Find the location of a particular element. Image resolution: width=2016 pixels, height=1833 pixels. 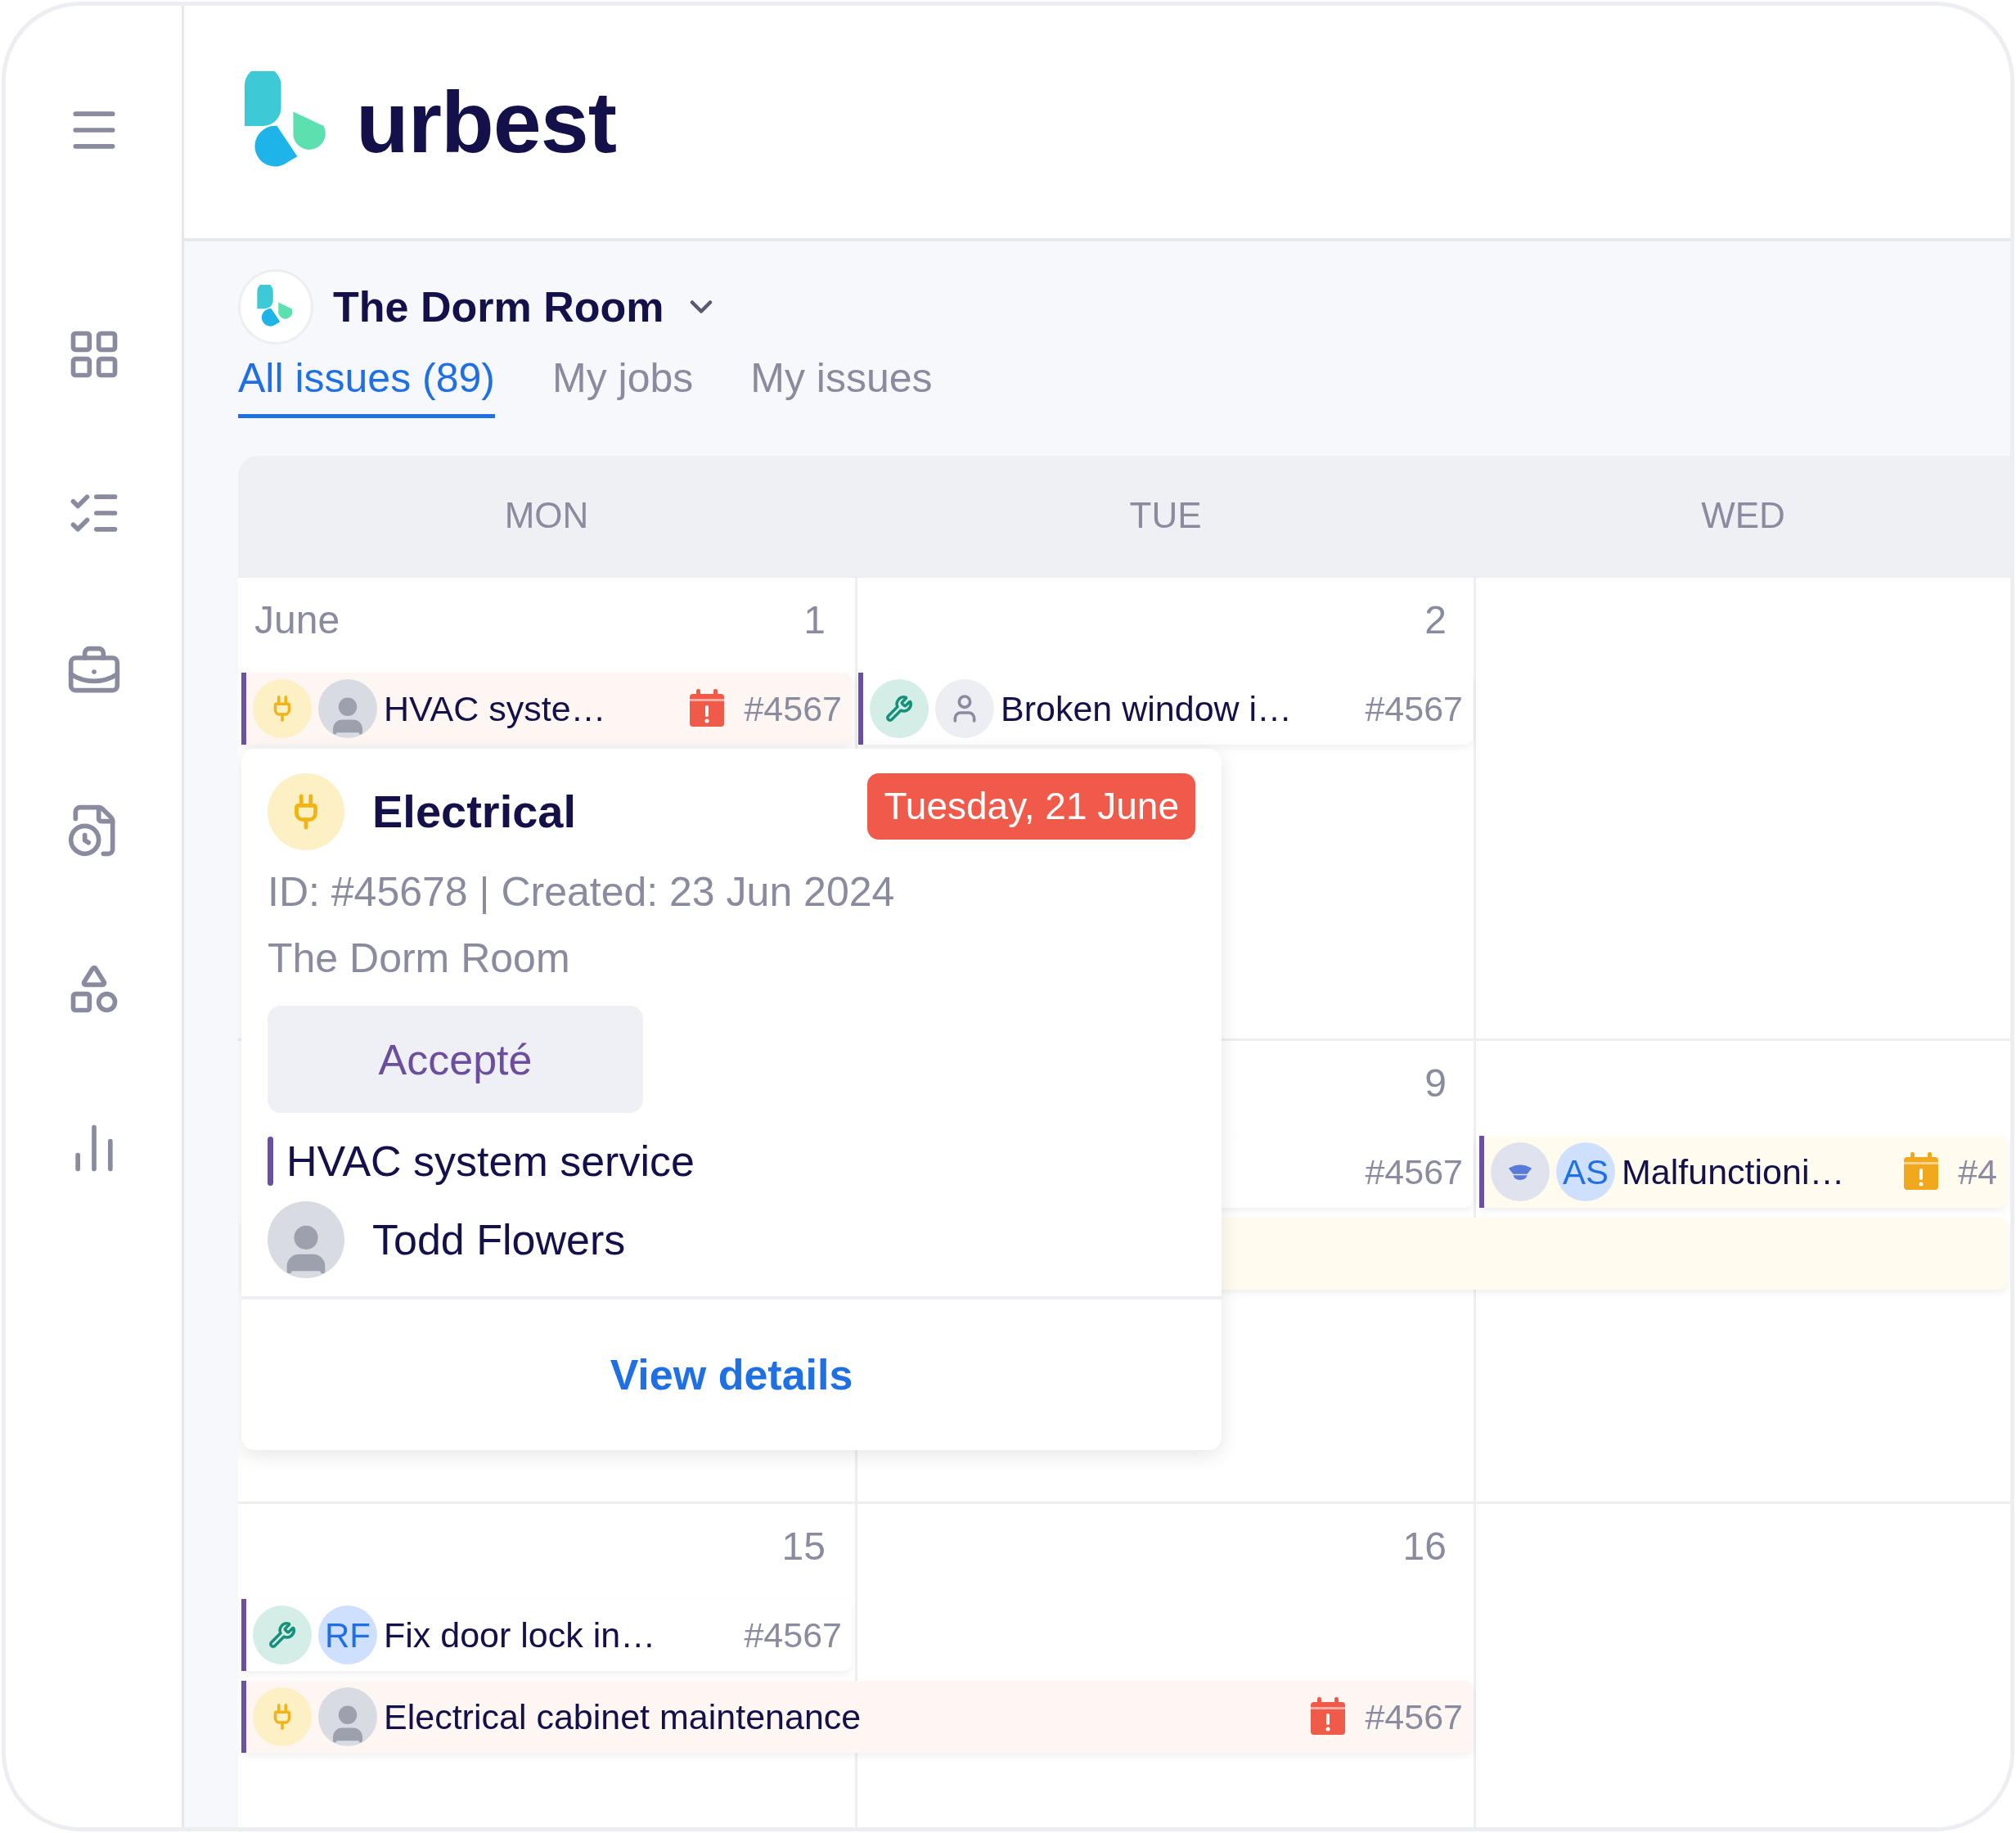

initials-avatar: RF is located at coordinates (347, 1635).